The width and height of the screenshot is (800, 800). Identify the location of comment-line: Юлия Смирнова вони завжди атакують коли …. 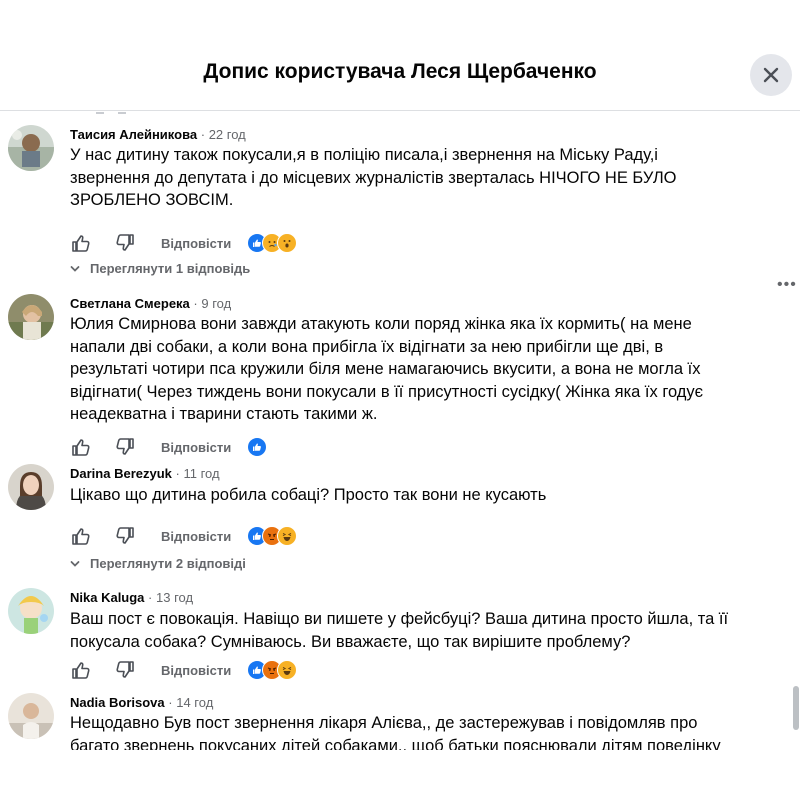
(381, 324).